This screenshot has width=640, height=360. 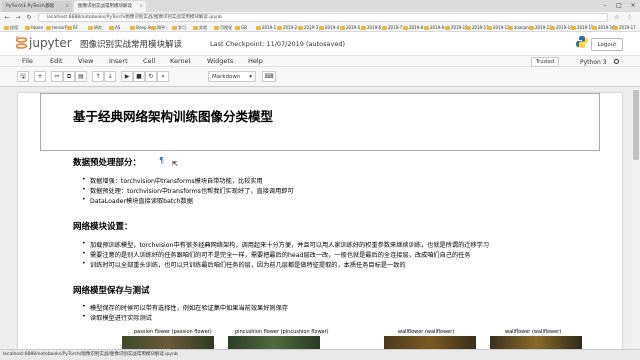 I want to click on restart-icon: ↻, so click(x=151, y=76).